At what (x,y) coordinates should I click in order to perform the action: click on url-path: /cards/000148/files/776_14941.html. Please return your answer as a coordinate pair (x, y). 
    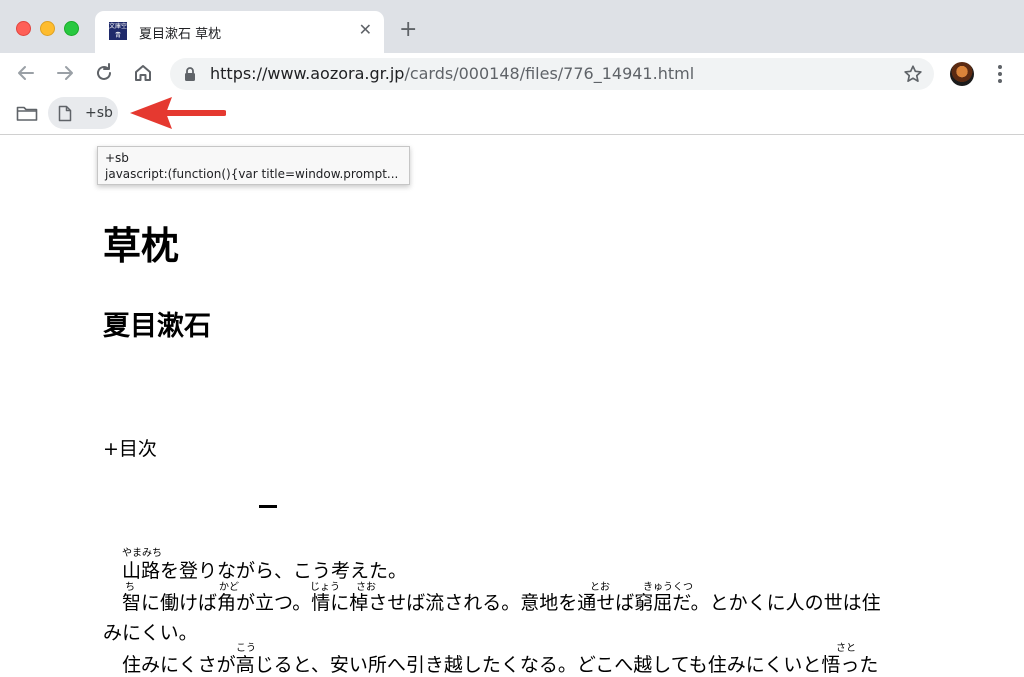
    Looking at the image, I should click on (549, 73).